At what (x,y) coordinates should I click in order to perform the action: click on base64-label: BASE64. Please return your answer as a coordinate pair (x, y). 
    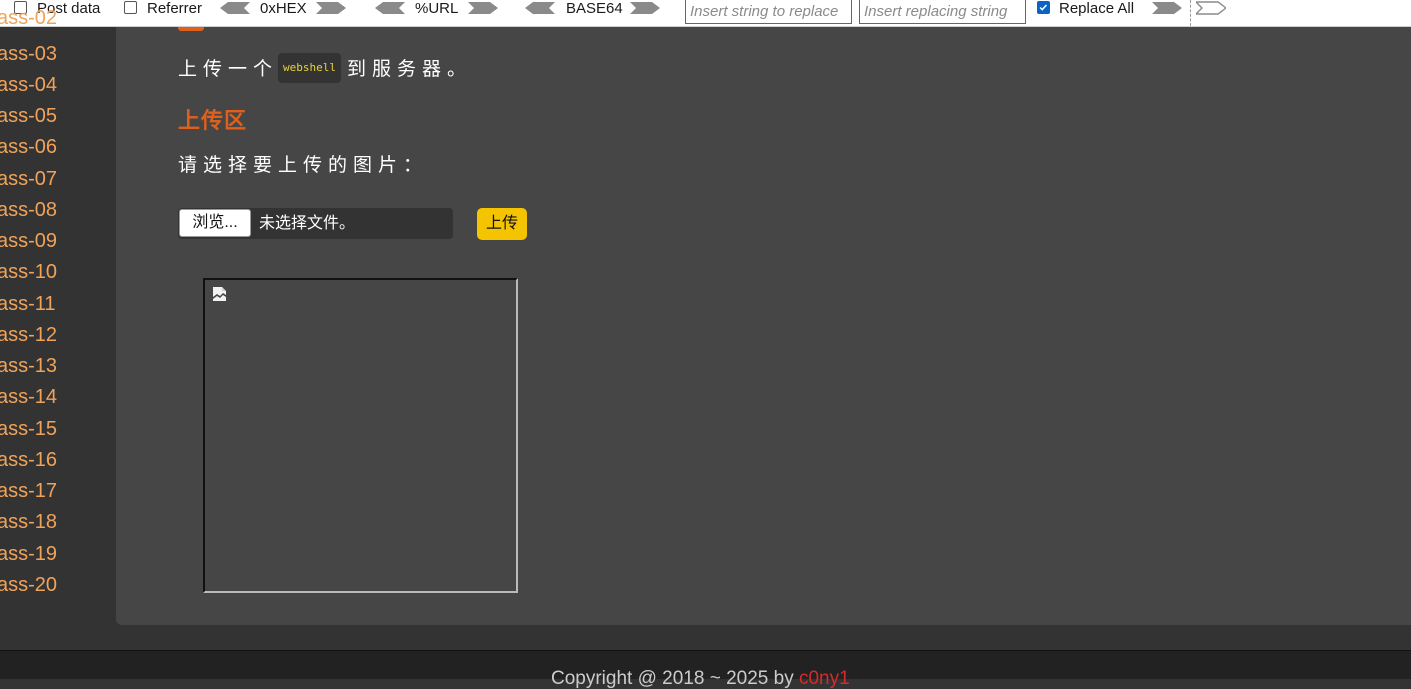
    Looking at the image, I should click on (594, 8).